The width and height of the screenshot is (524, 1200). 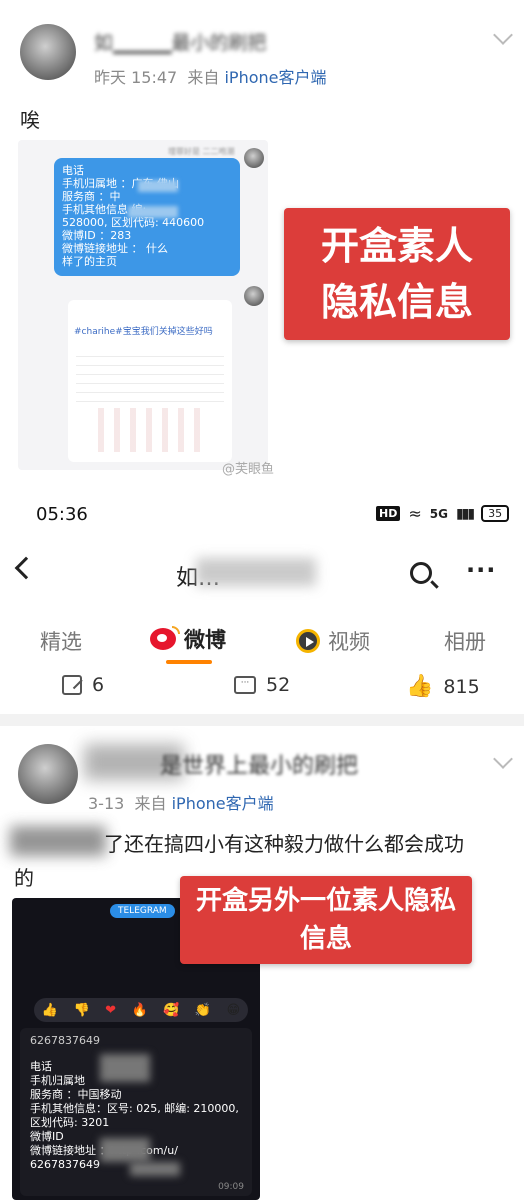 I want to click on post1-meta: 昨天 15:47 来自 iPhone客户端, so click(x=210, y=76).